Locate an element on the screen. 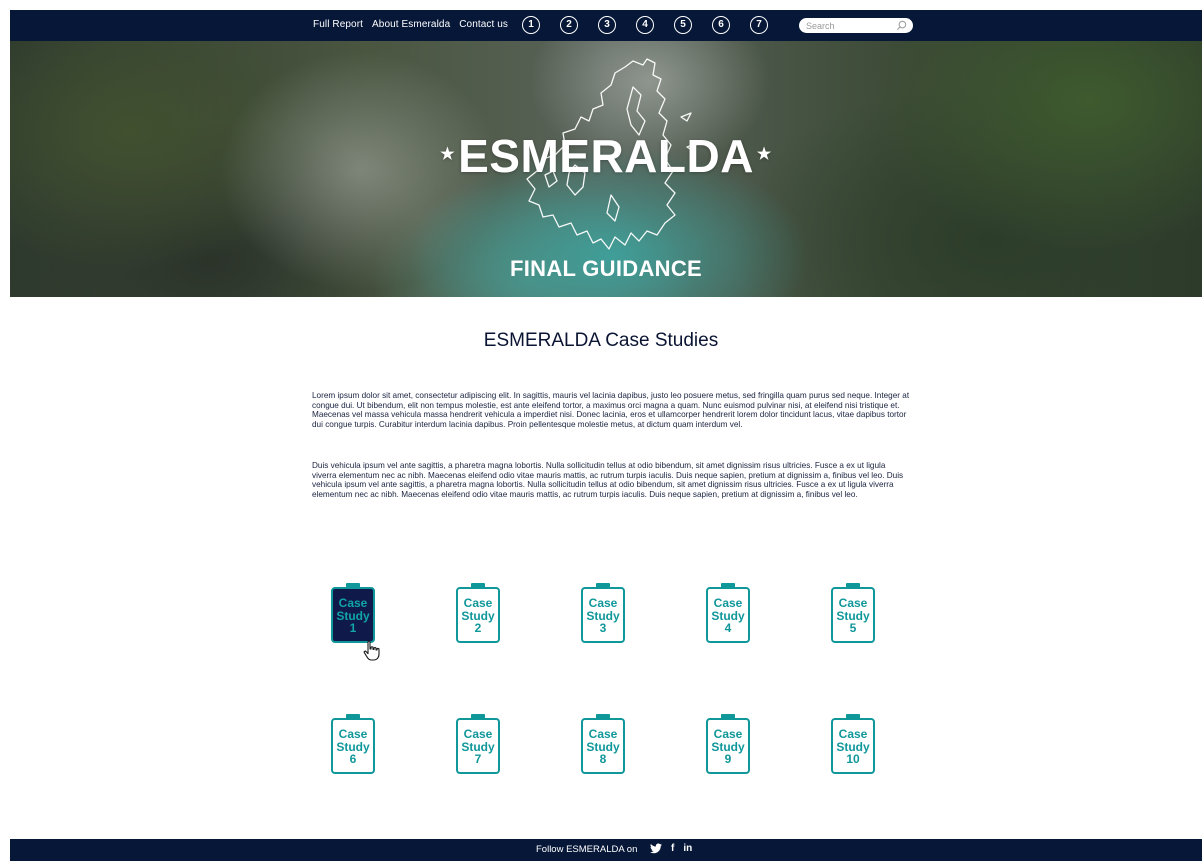 The width and height of the screenshot is (1202, 861). hand-pointer-cursor-icon is located at coordinates (371, 650).